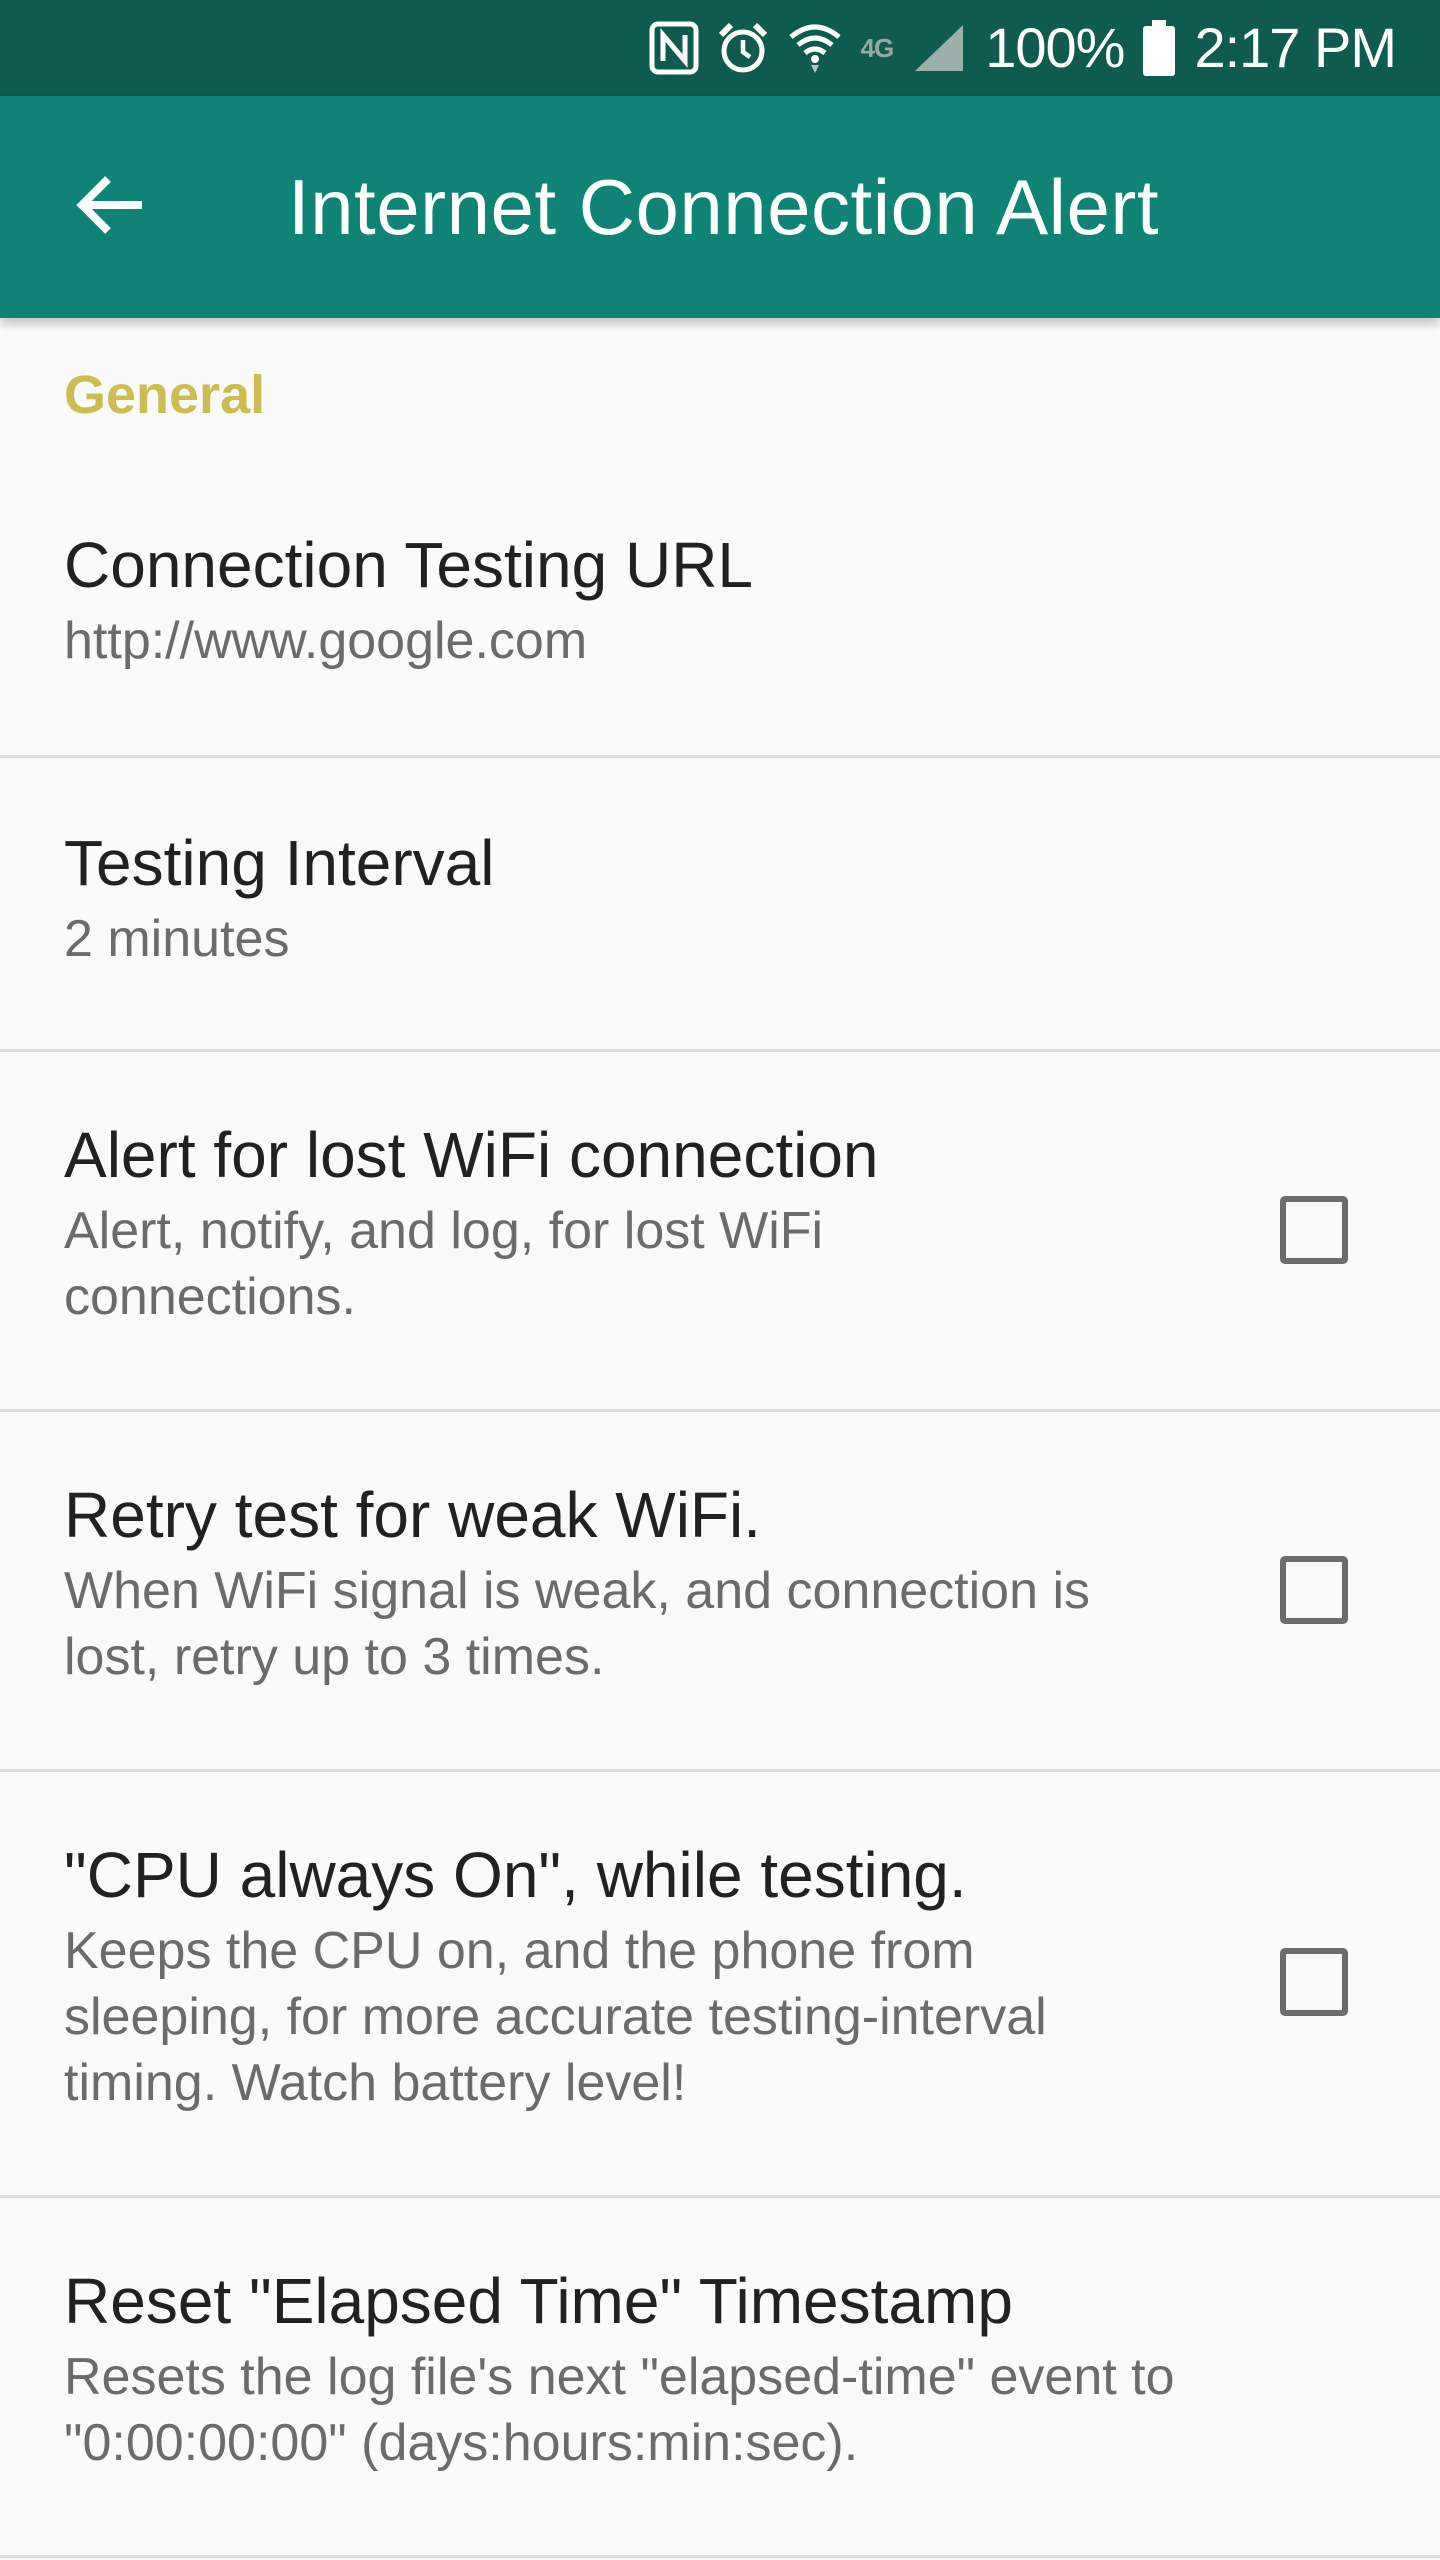 The width and height of the screenshot is (1440, 2560). Describe the element at coordinates (326, 641) in the screenshot. I see `setting-summary: http://www.google.com` at that location.